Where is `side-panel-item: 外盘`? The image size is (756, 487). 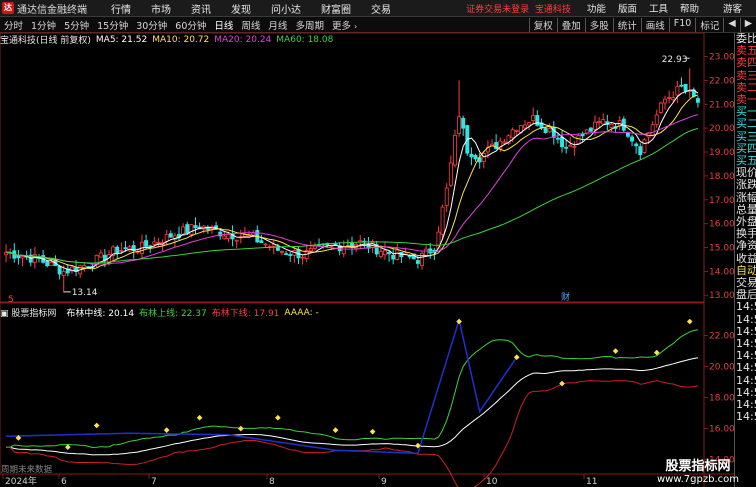 side-panel-item: 外盘 is located at coordinates (746, 222).